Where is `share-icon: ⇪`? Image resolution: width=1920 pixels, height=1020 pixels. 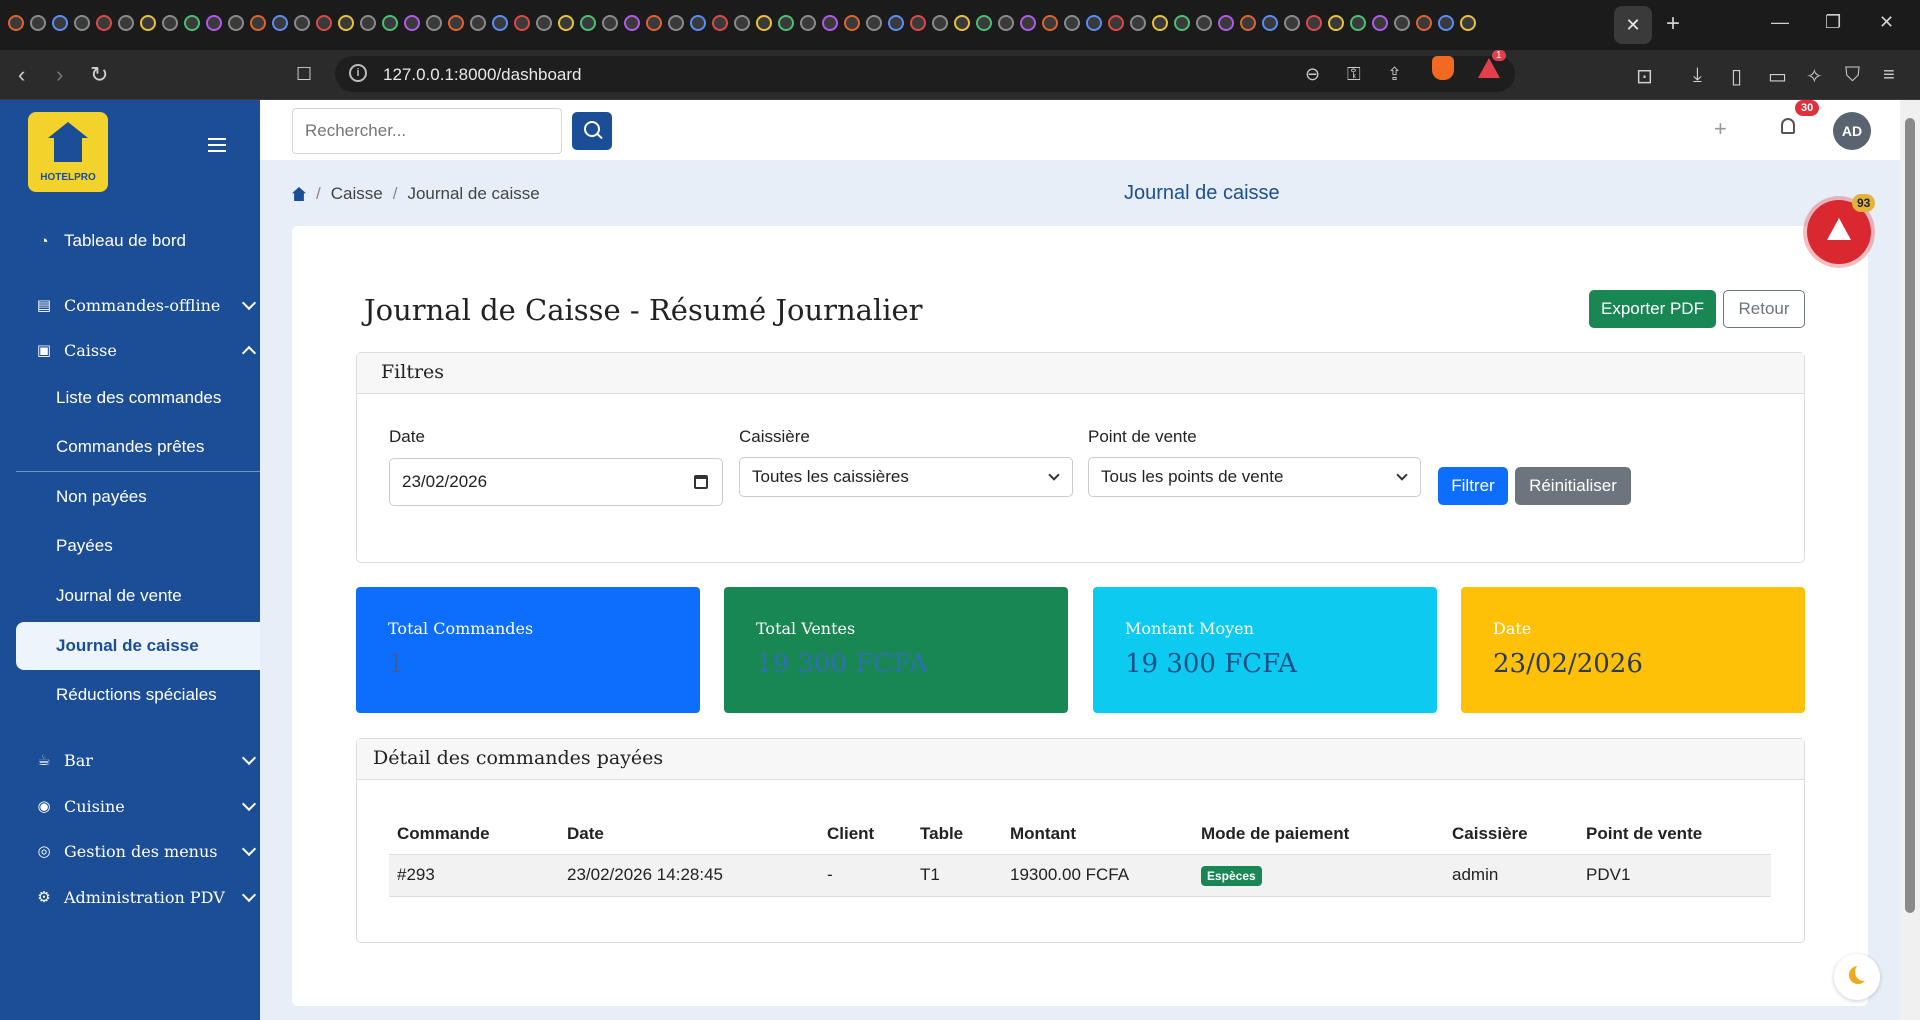 share-icon: ⇪ is located at coordinates (1394, 74).